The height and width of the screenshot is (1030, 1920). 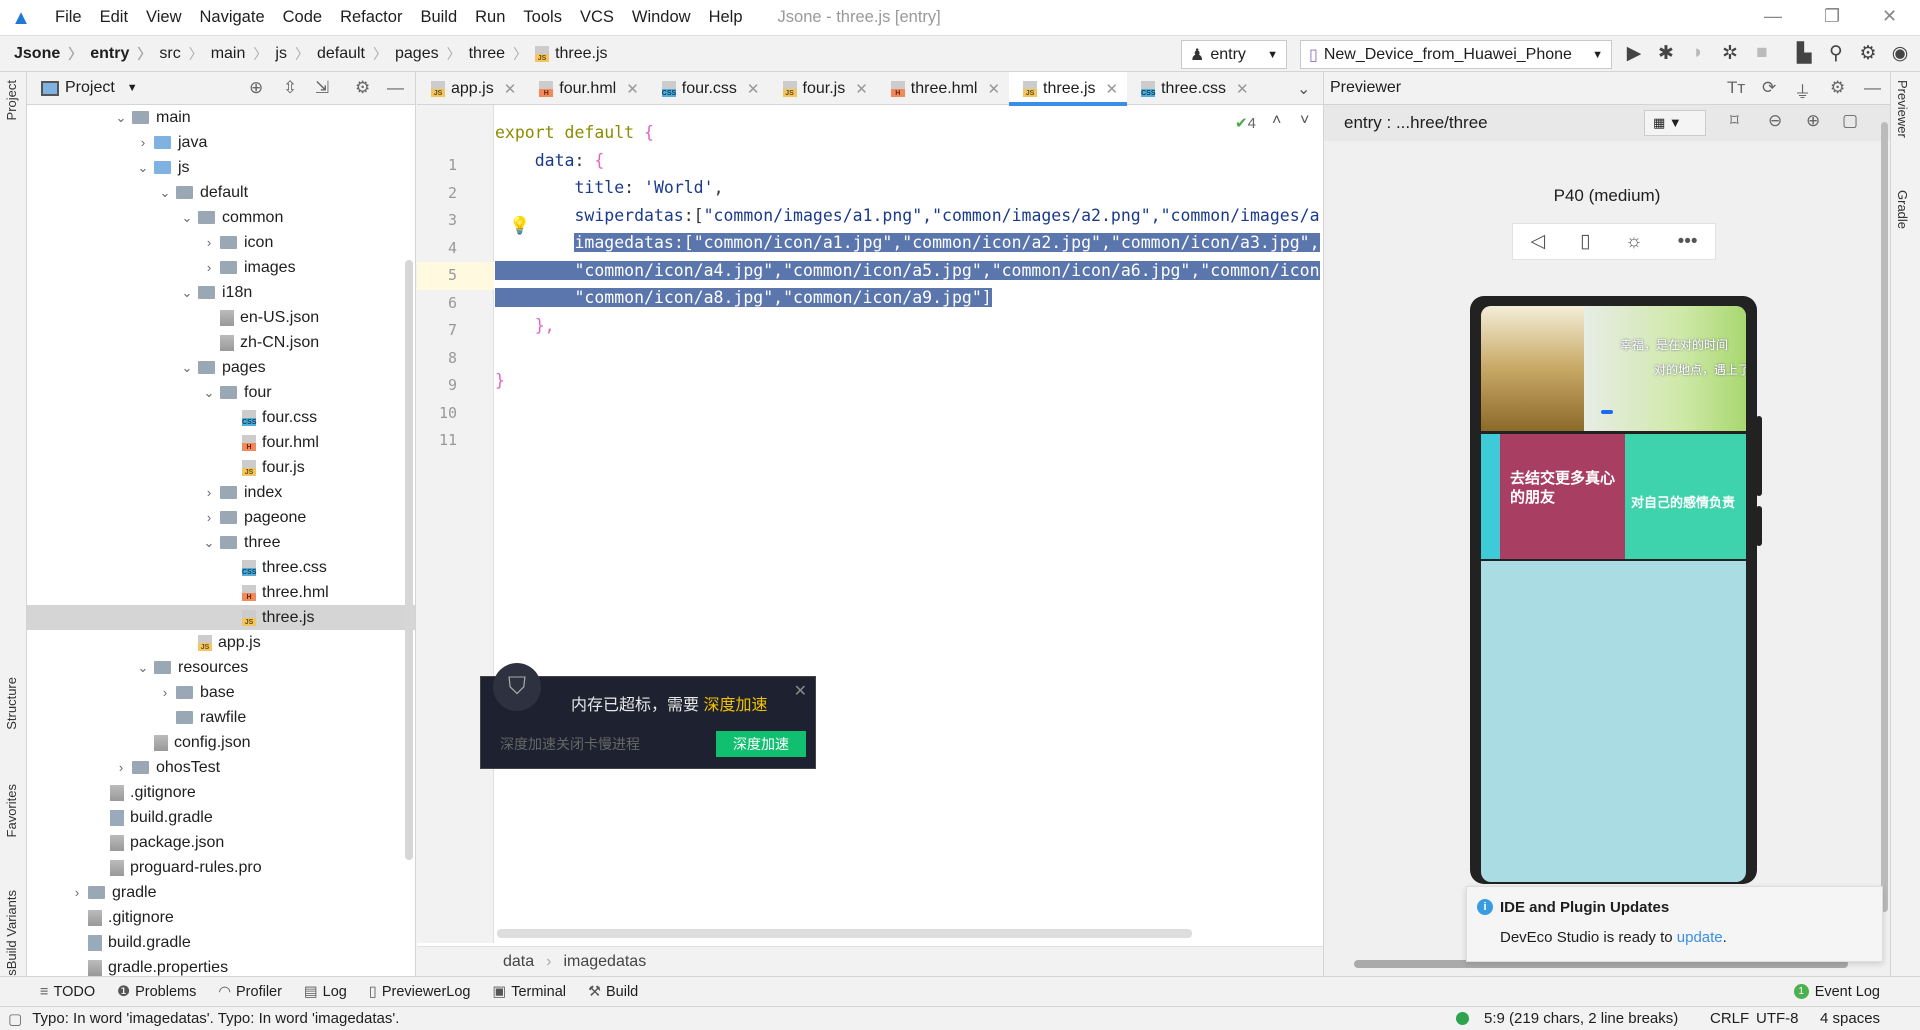 What do you see at coordinates (909, 408) in the screenshot?
I see `code-line` at bounding box center [909, 408].